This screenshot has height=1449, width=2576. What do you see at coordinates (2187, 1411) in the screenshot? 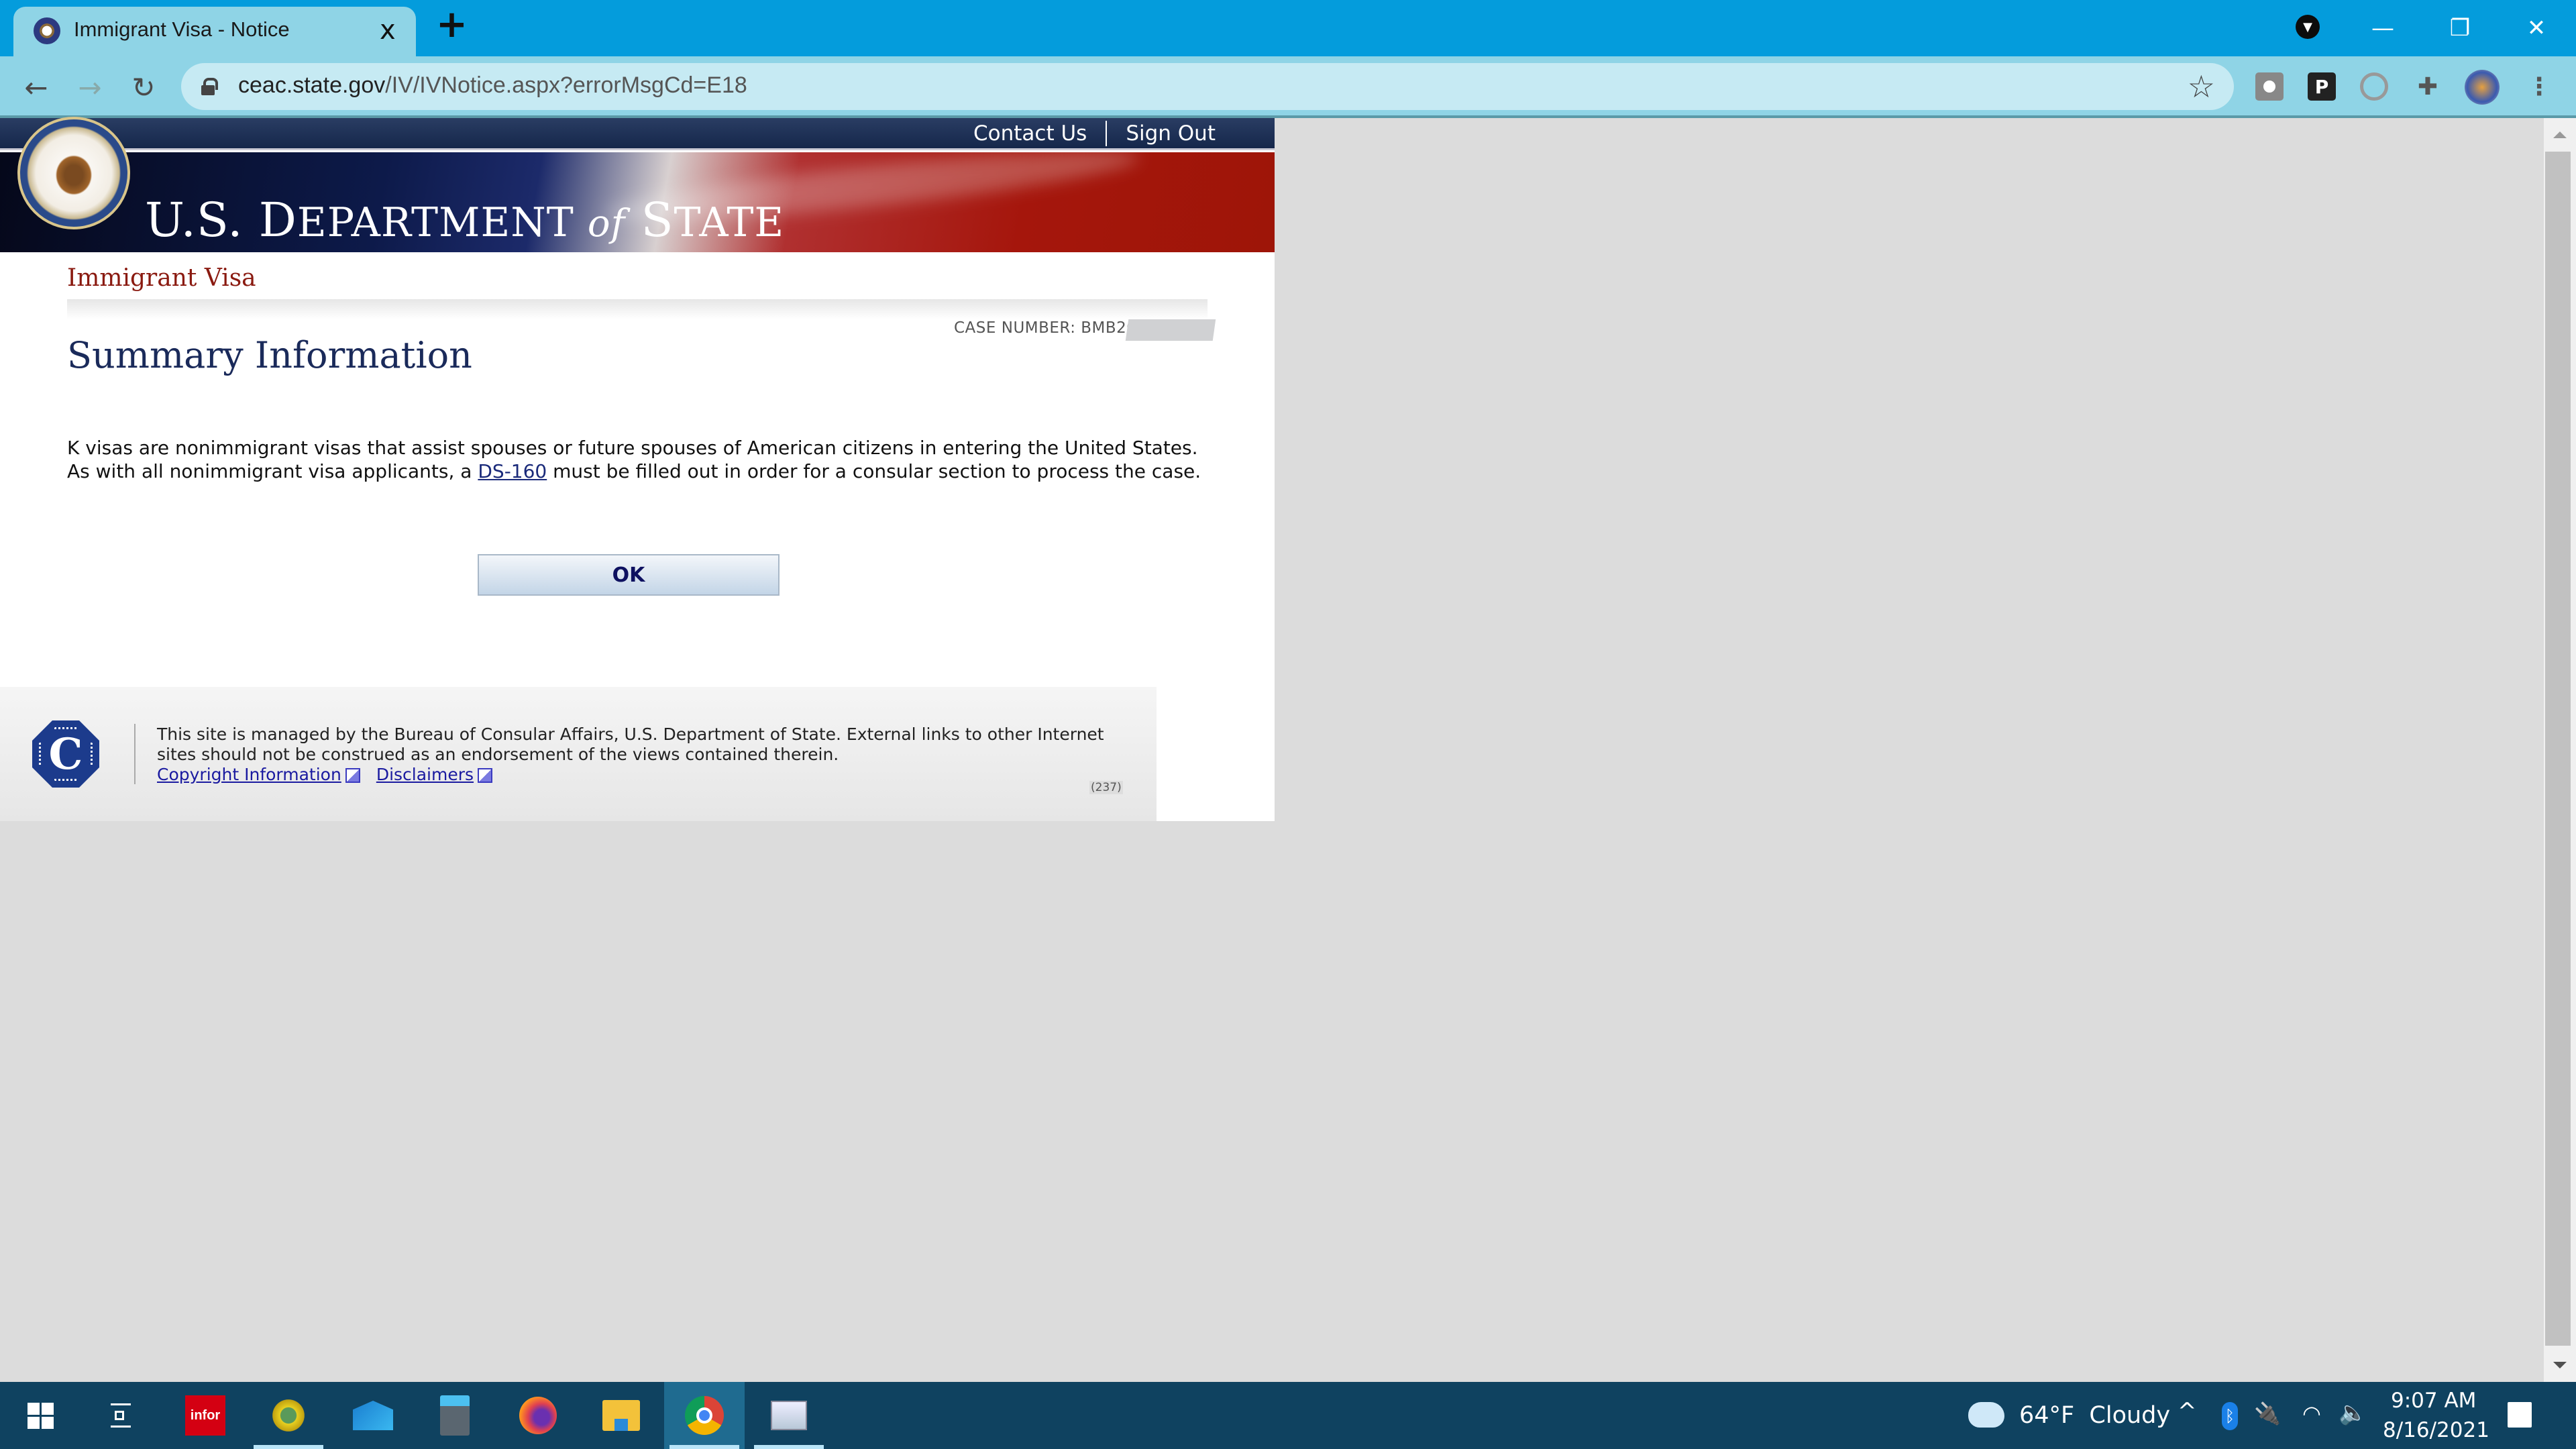
I see `show-hidden-icons-chevron-icon: ^` at bounding box center [2187, 1411].